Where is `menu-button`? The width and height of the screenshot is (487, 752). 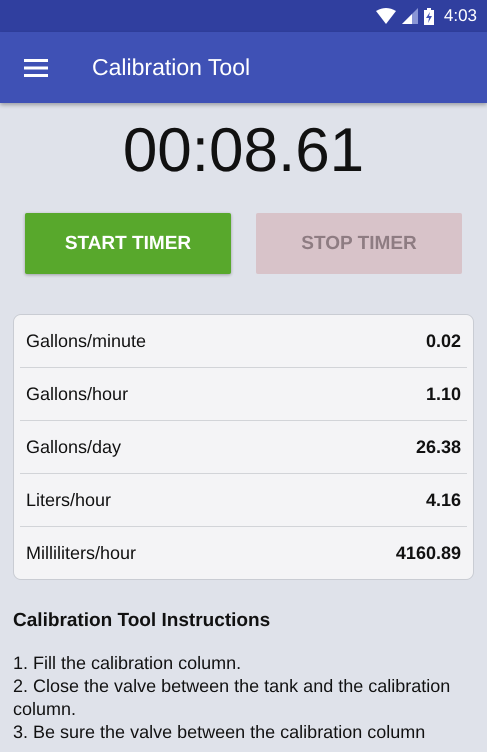 menu-button is located at coordinates (36, 67).